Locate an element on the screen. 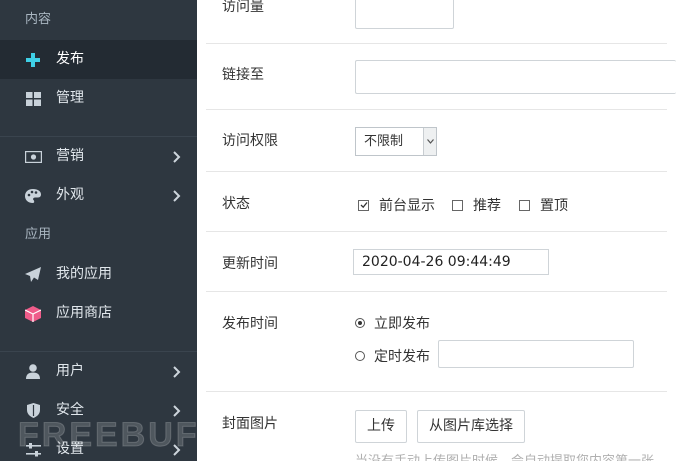 The image size is (690, 461). radio-publish-scheduled: 定时发布 is located at coordinates (392, 356).